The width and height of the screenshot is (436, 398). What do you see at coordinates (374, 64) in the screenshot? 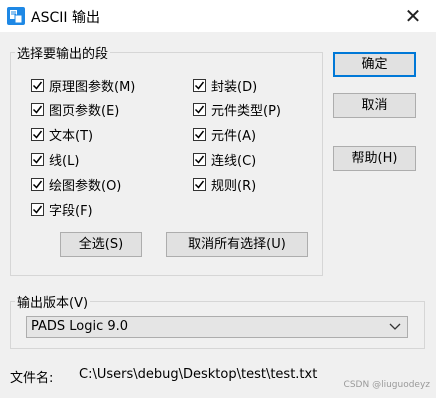
I see `ok-button: 确定` at bounding box center [374, 64].